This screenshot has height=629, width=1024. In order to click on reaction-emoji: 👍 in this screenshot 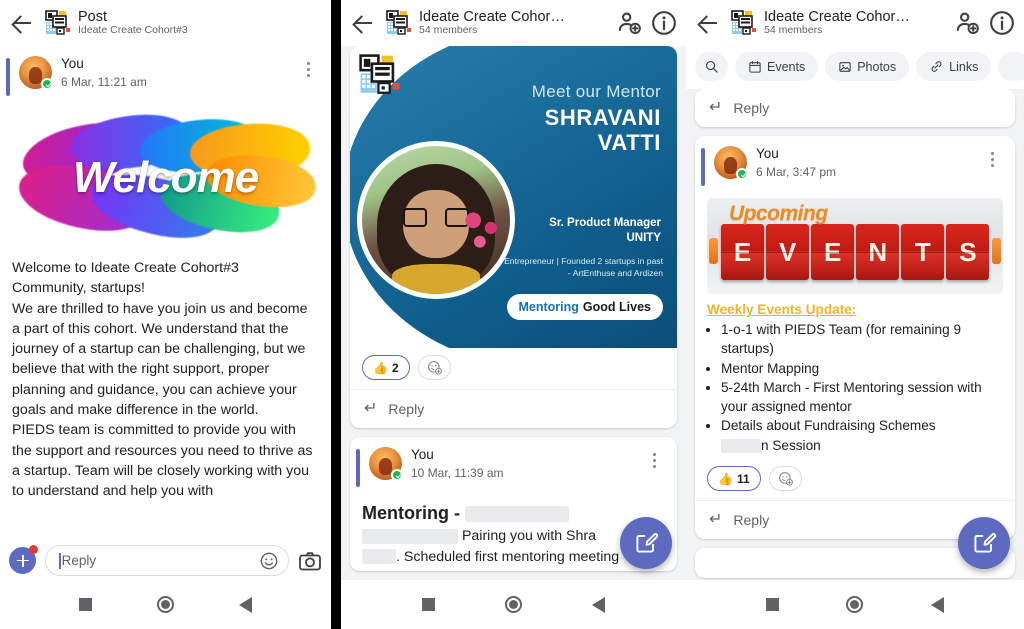, I will do `click(725, 478)`.